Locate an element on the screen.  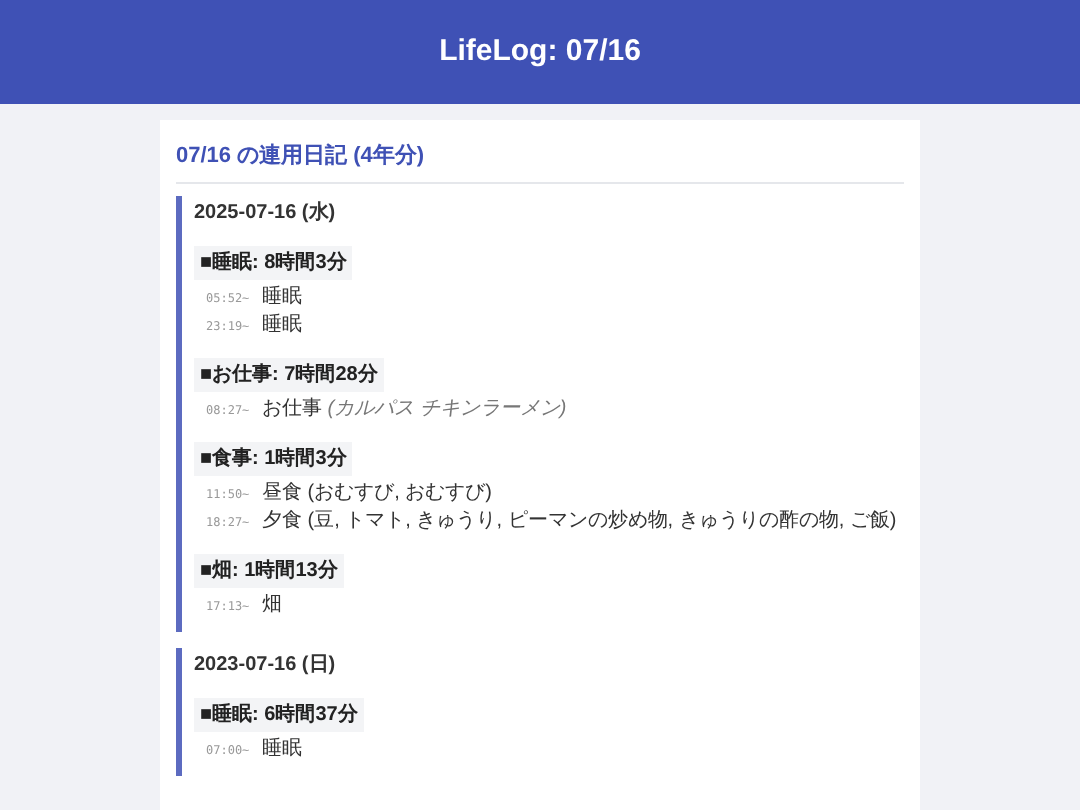
day-date: 2025-07-16 (水) is located at coordinates (266, 213).